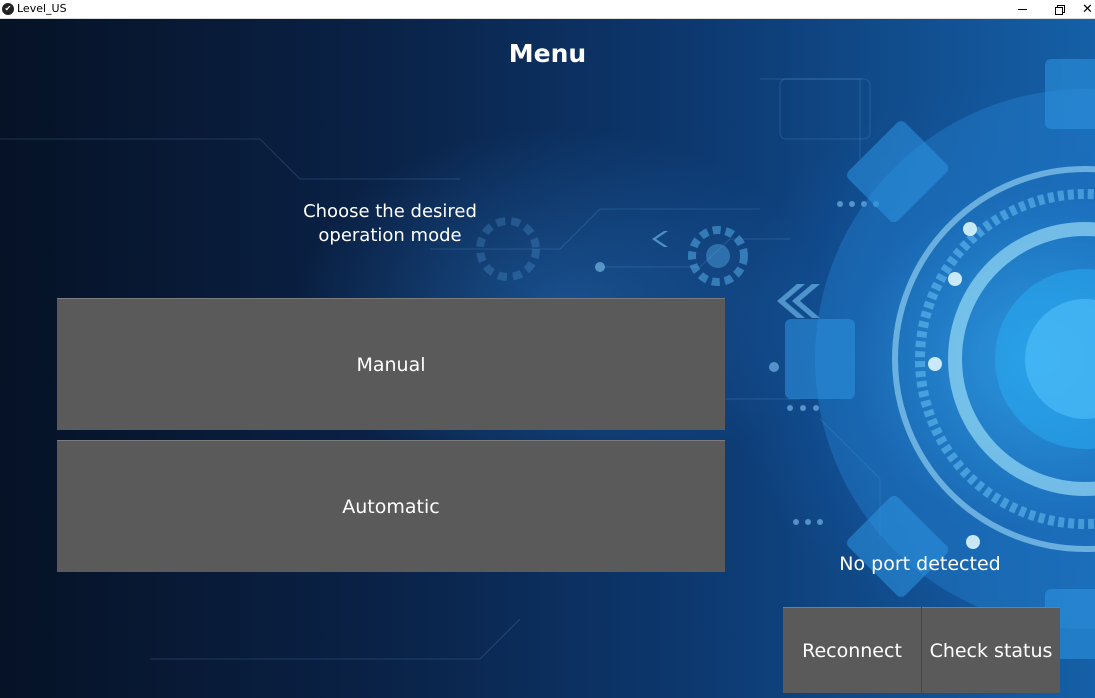 Image resolution: width=1095 pixels, height=698 pixels. What do you see at coordinates (8, 9) in the screenshot?
I see `app-logo-icon: ✔` at bounding box center [8, 9].